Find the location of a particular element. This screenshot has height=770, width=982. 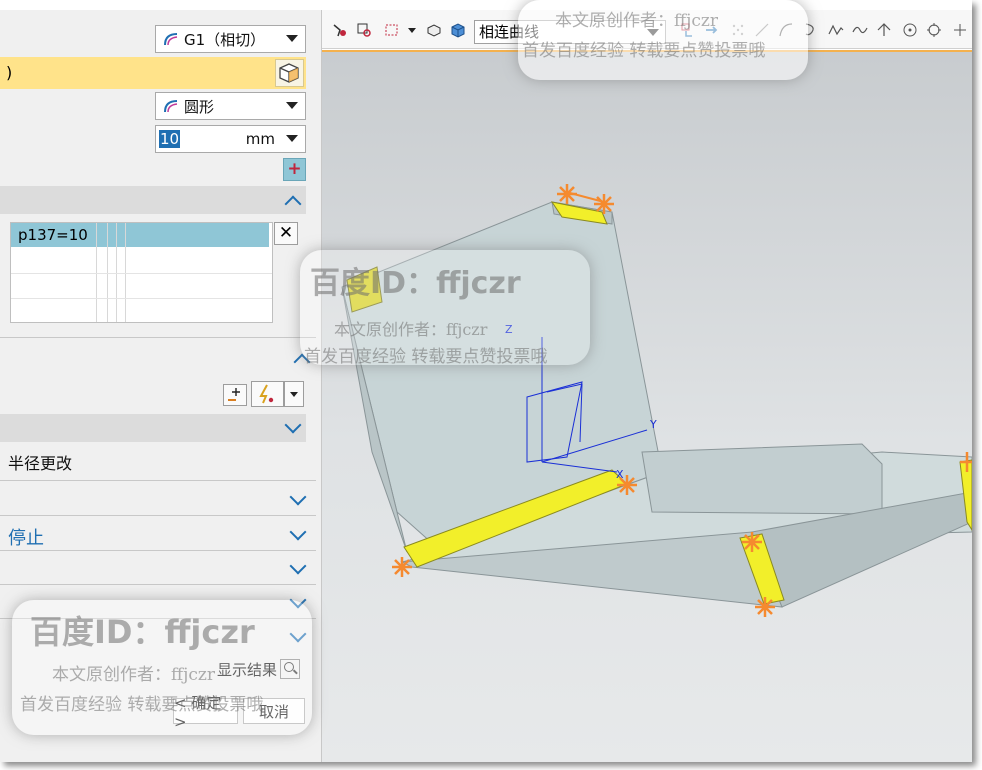

select-filter-icon is located at coordinates (340, 30).